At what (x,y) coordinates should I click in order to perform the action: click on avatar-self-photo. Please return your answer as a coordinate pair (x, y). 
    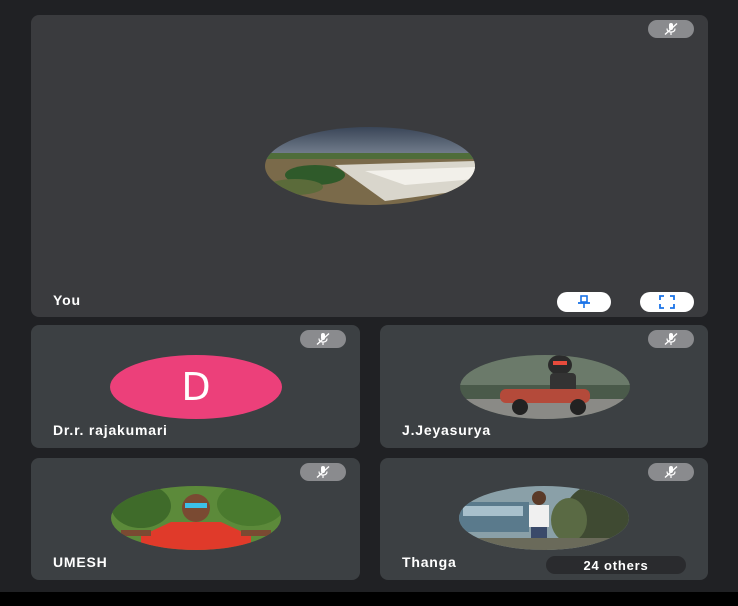
    Looking at the image, I should click on (370, 166).